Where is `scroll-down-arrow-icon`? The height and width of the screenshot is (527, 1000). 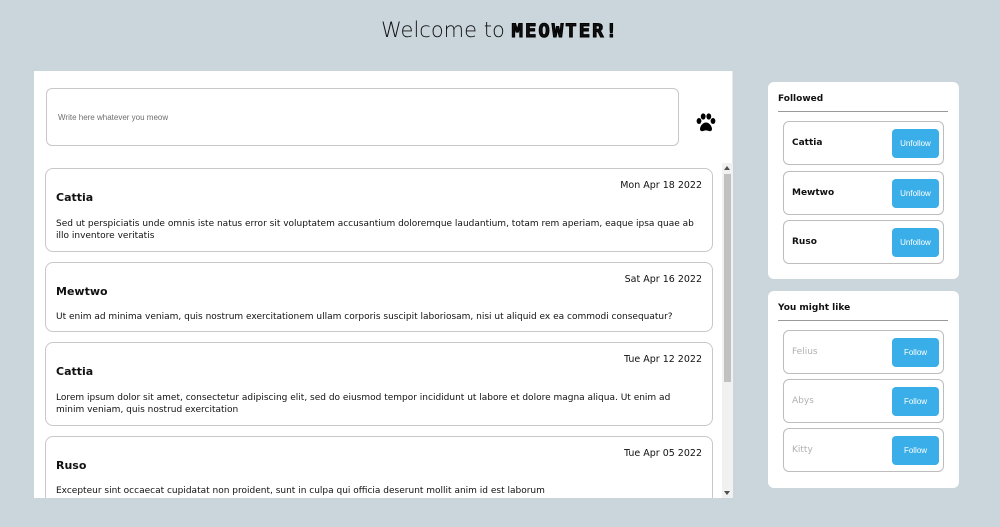
scroll-down-arrow-icon is located at coordinates (727, 493).